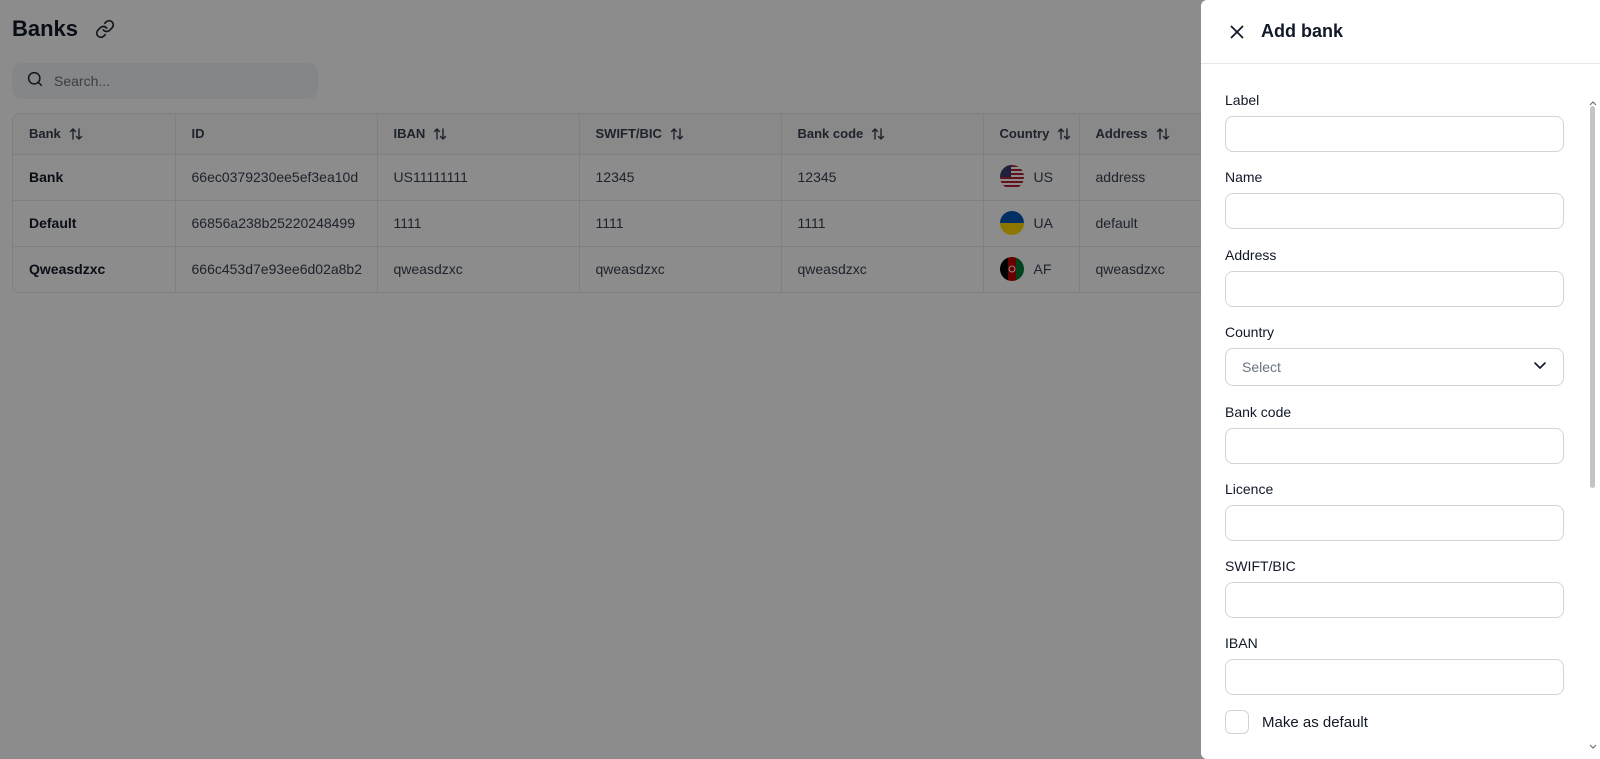 The width and height of the screenshot is (1600, 759). I want to click on name-field: Name, so click(1394, 198).